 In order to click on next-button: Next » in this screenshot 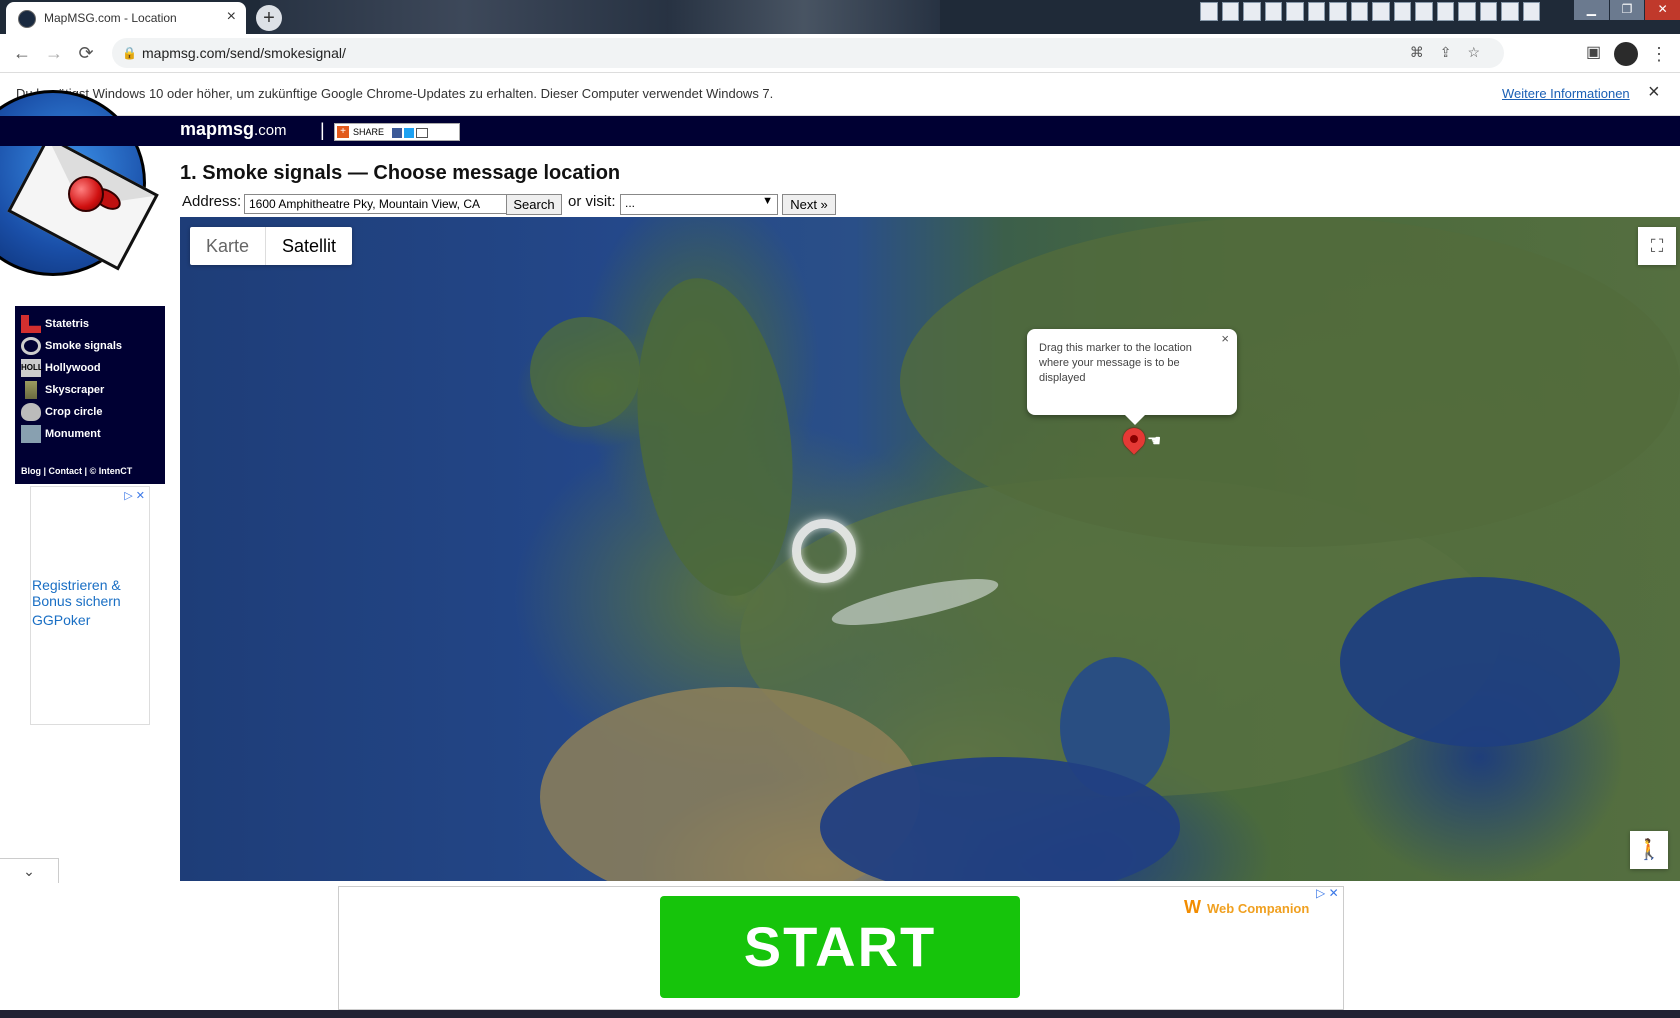, I will do `click(809, 204)`.